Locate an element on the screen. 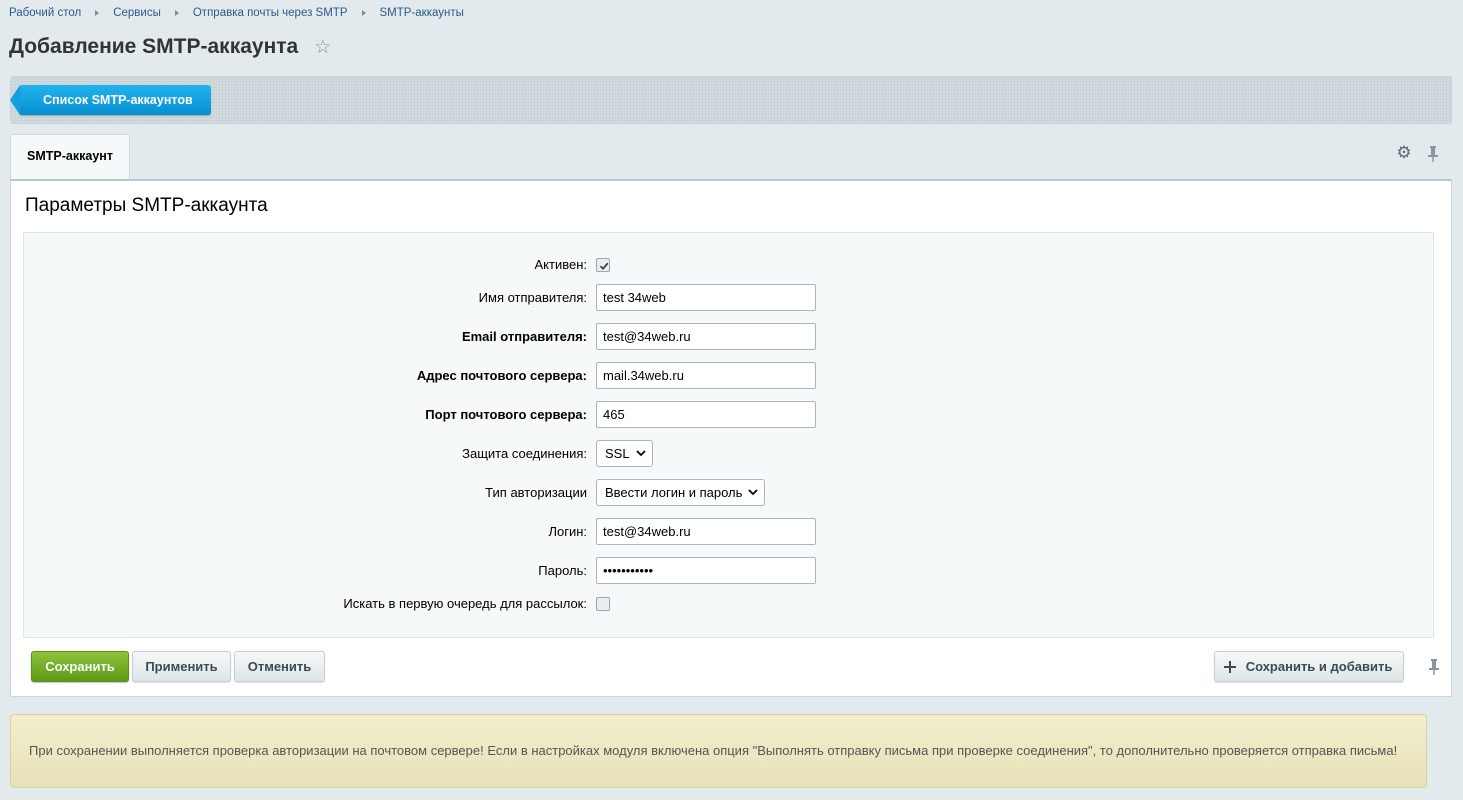 This screenshot has height=800, width=1463. row-sender-email: Email отправителя: is located at coordinates (728, 337).